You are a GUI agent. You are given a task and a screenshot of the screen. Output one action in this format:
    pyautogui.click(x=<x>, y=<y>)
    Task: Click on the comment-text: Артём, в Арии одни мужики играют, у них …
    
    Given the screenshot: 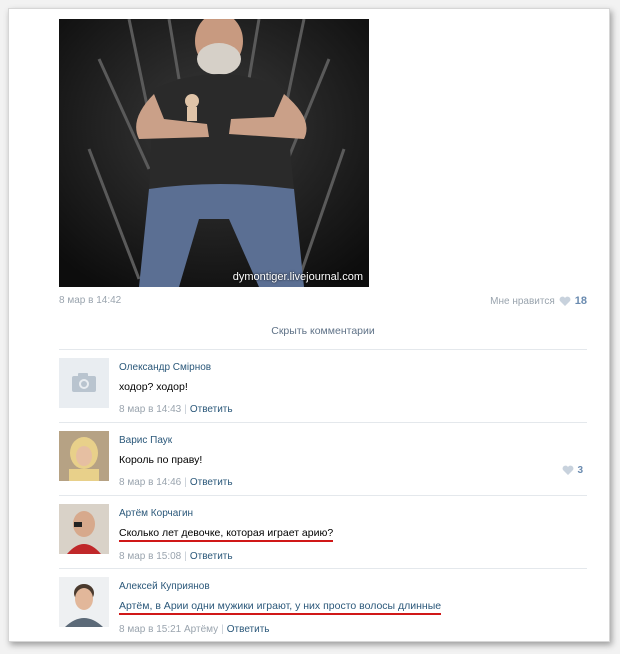 What is the action you would take?
    pyautogui.click(x=280, y=607)
    